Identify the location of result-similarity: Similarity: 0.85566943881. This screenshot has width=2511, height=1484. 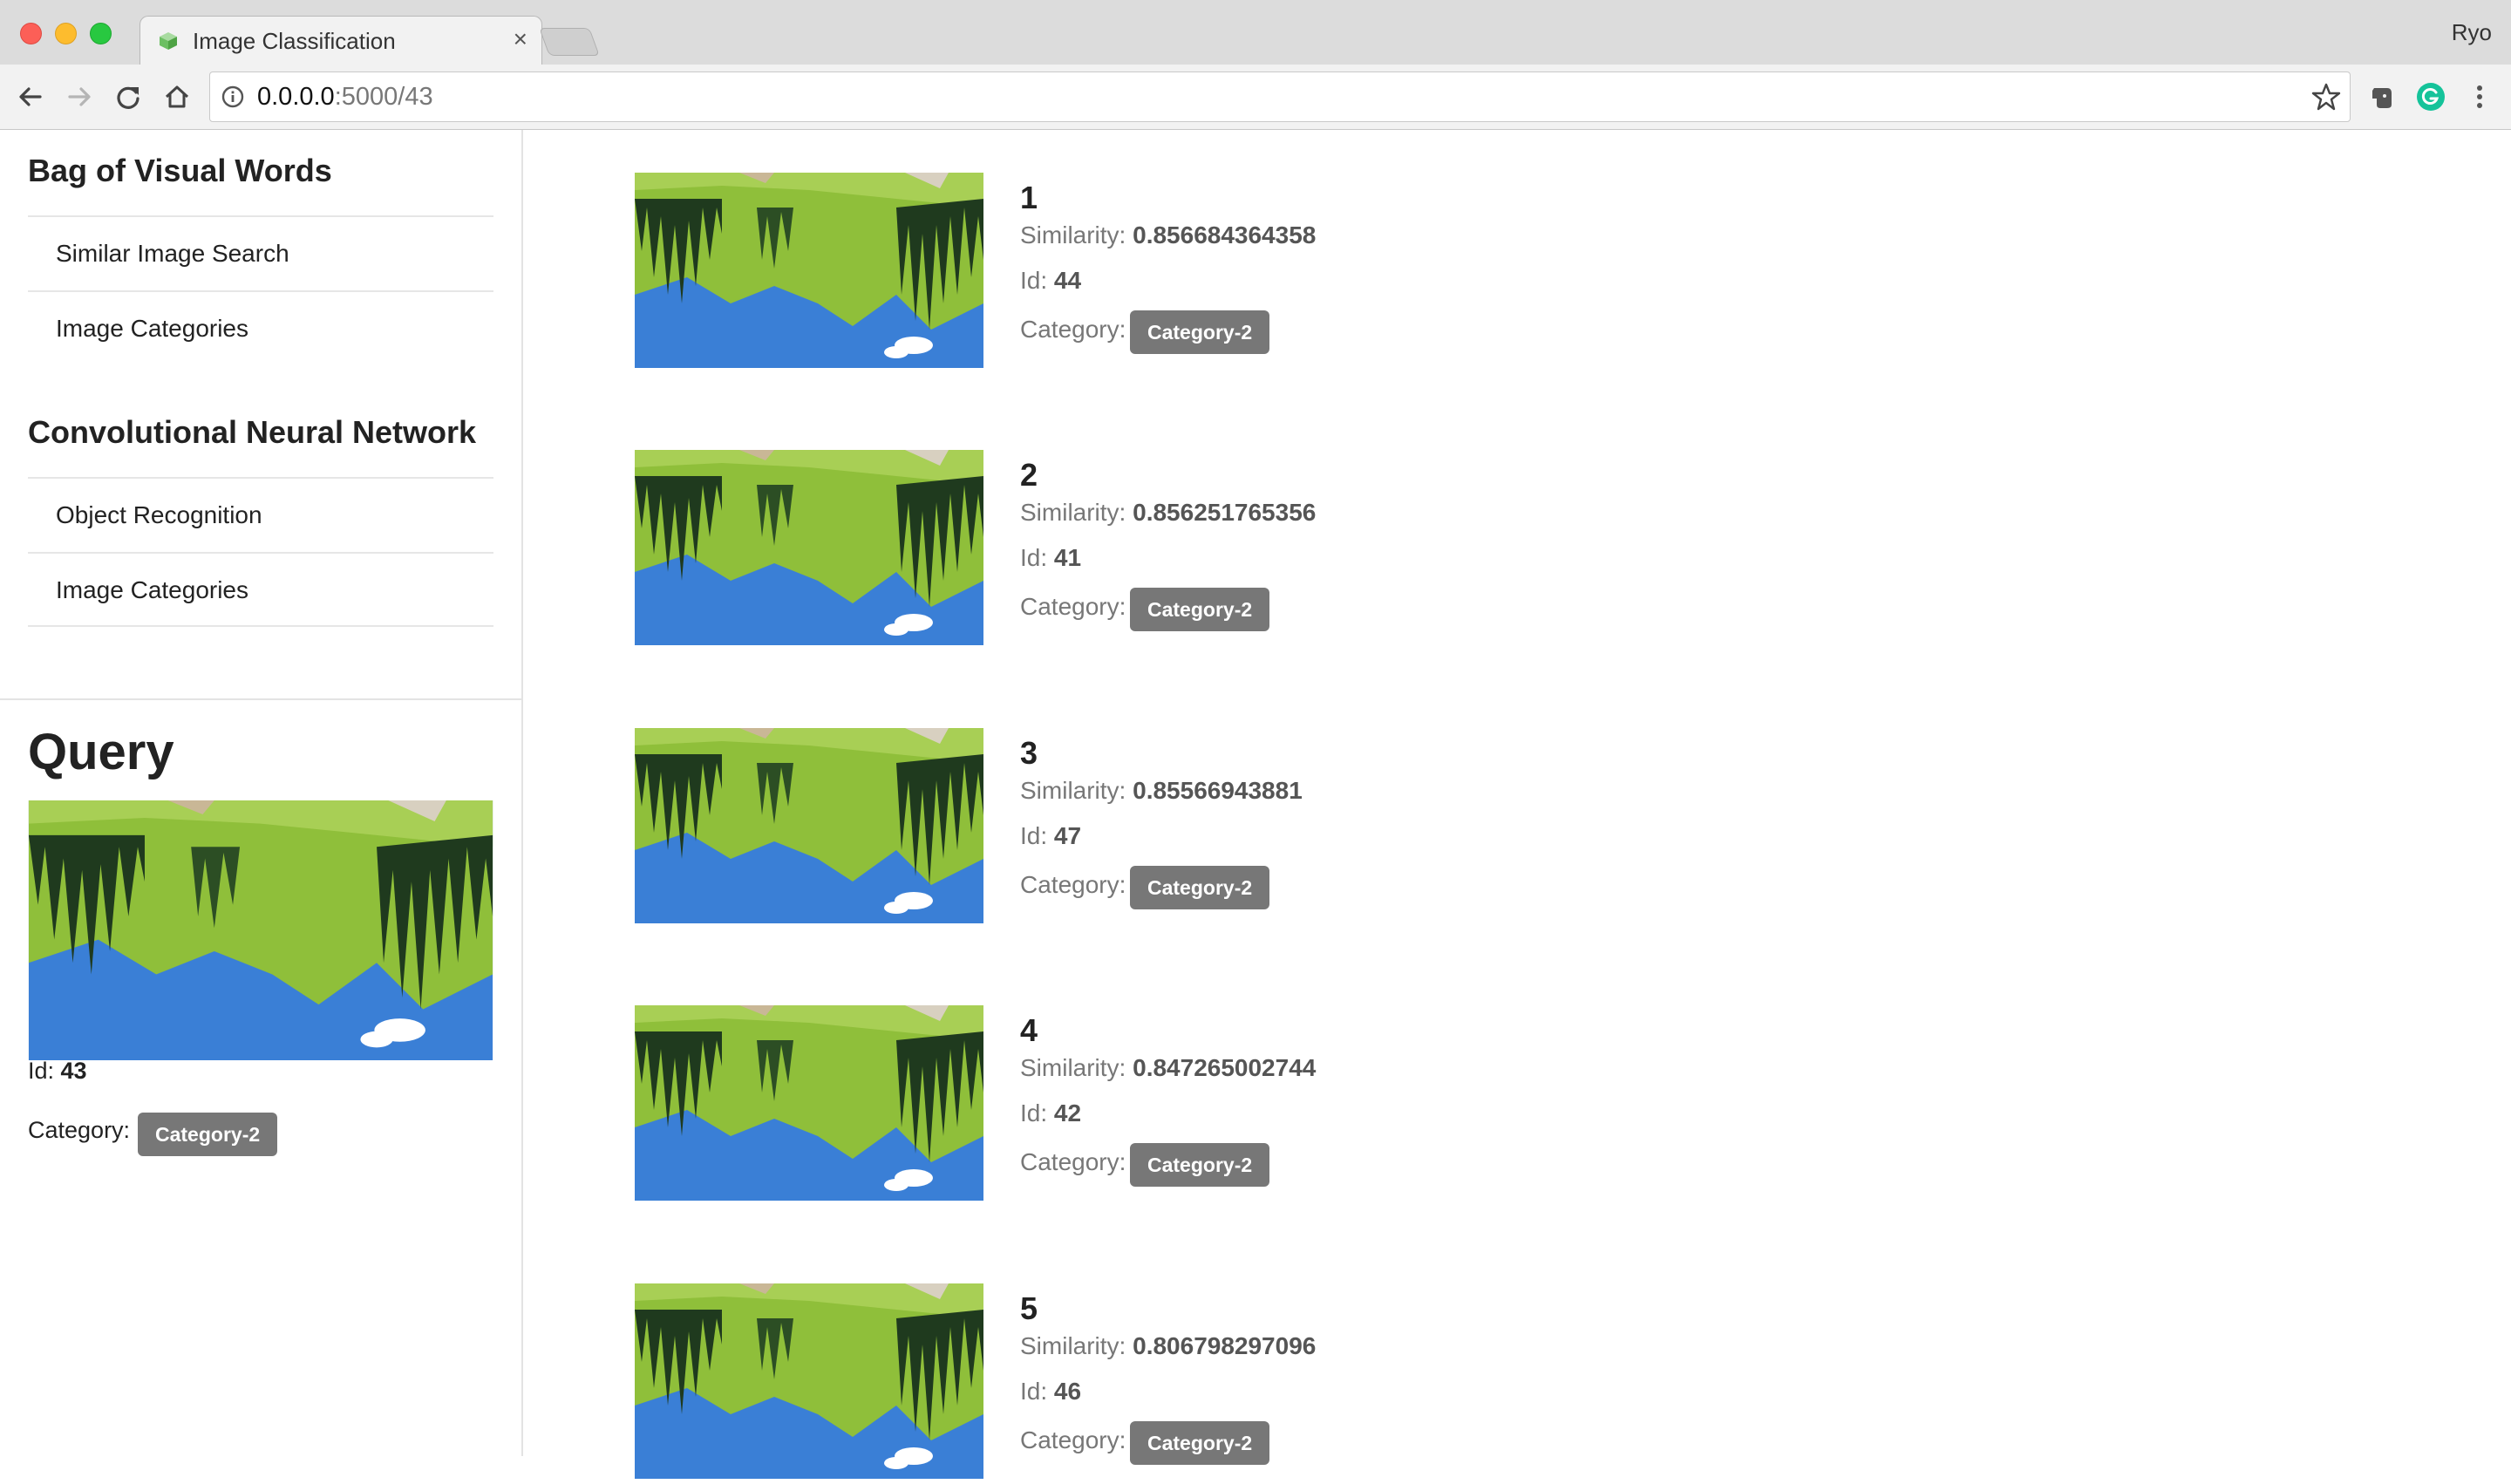
(1161, 791).